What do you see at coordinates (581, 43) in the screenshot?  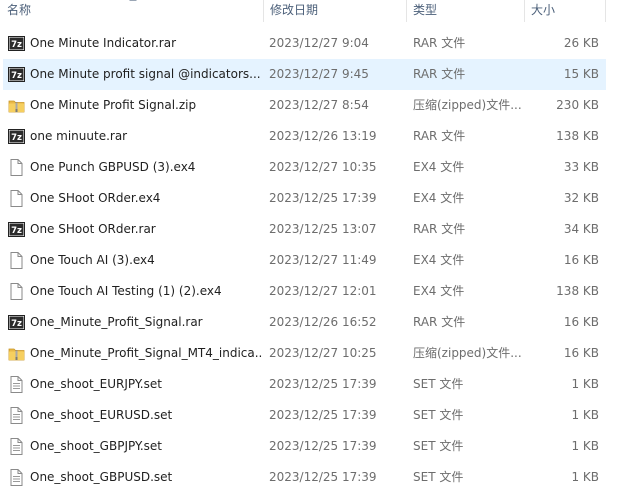 I see `file-size: 26 KB` at bounding box center [581, 43].